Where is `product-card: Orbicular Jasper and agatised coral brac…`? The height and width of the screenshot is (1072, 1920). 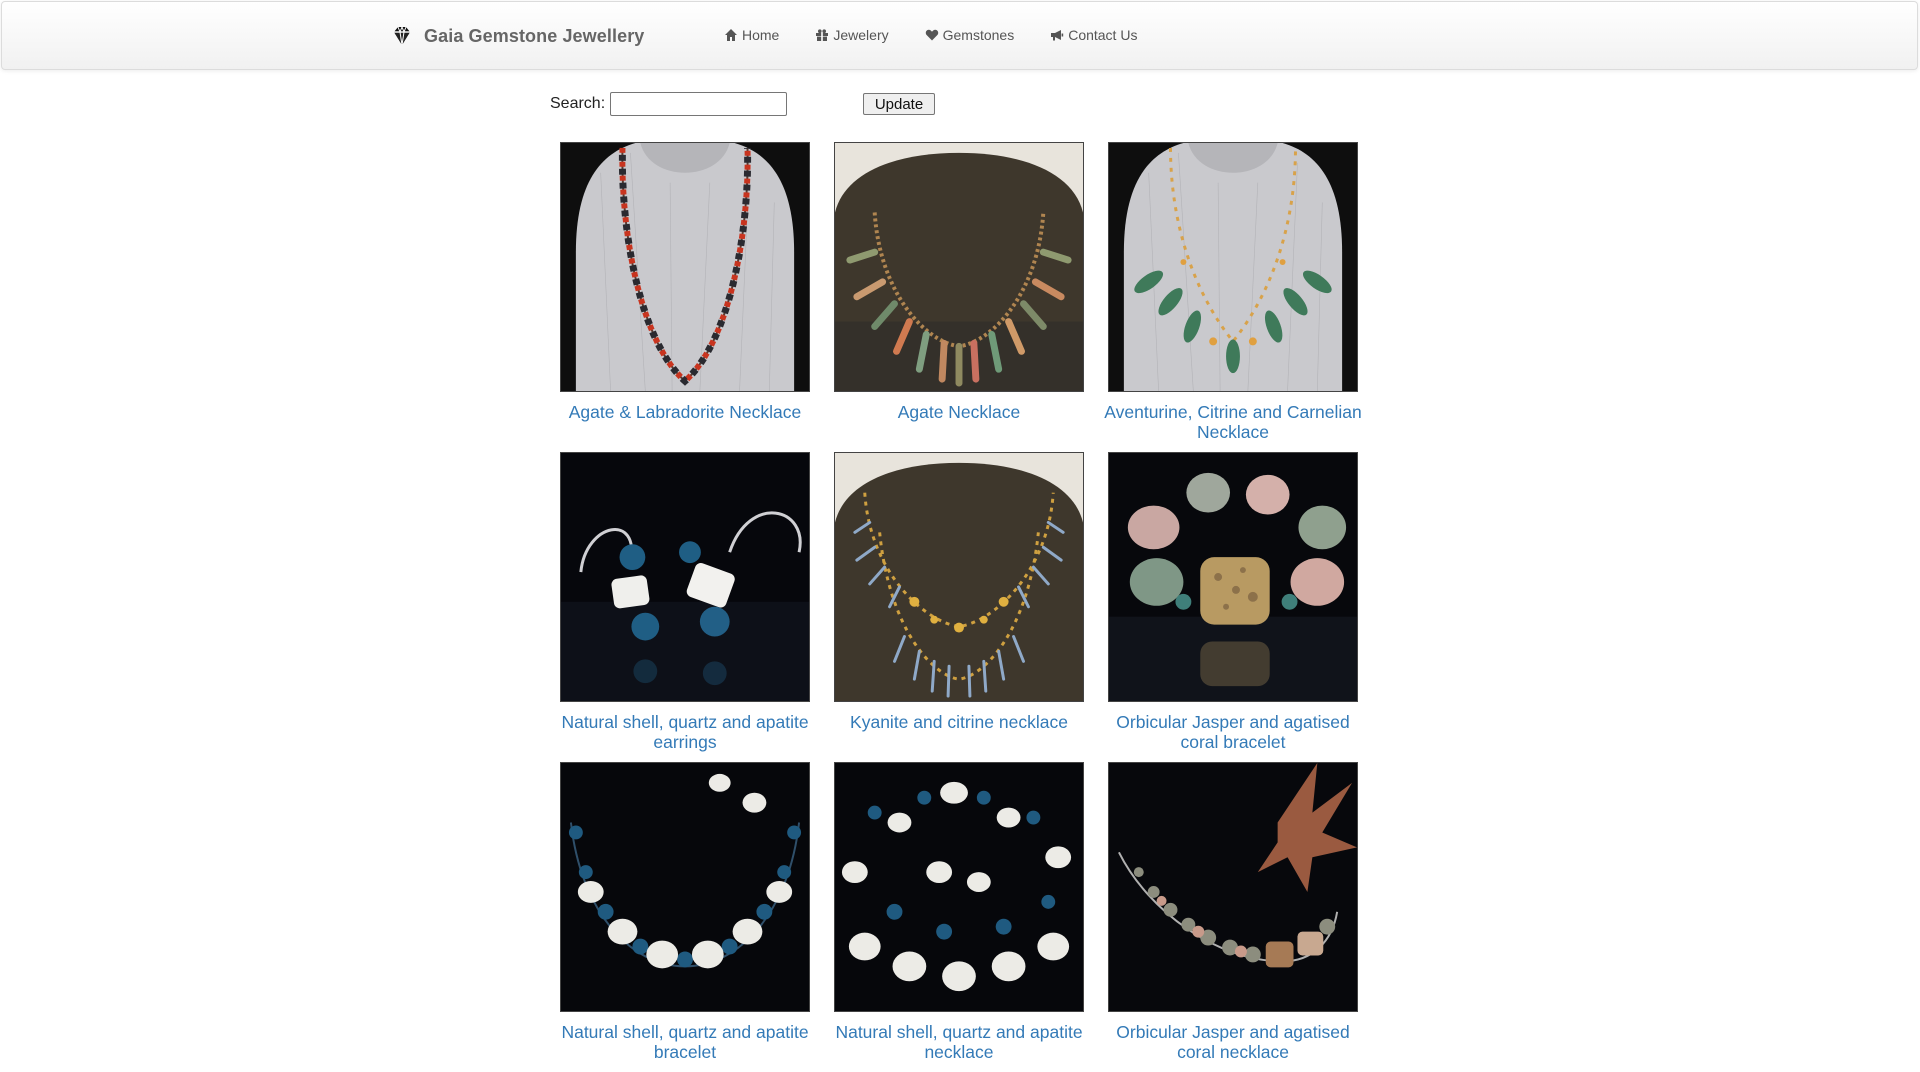
product-card: Orbicular Jasper and agatised coral brac… is located at coordinates (1233, 607).